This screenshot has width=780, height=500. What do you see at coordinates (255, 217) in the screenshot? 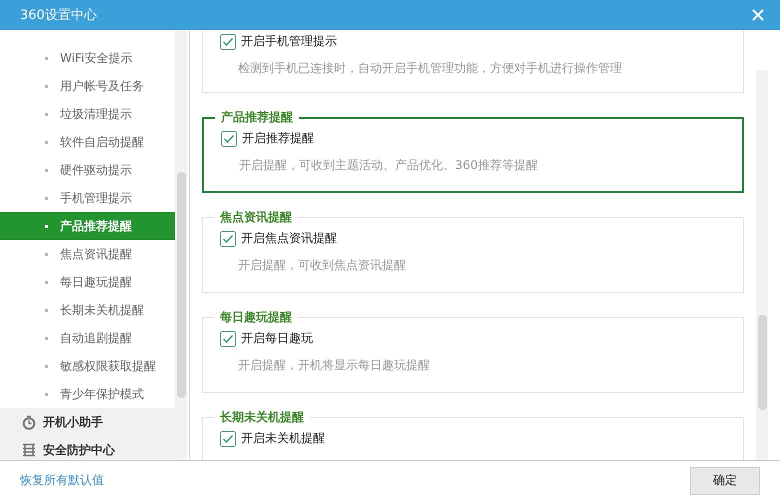
I see `section-title: 焦点资讯提醒` at bounding box center [255, 217].